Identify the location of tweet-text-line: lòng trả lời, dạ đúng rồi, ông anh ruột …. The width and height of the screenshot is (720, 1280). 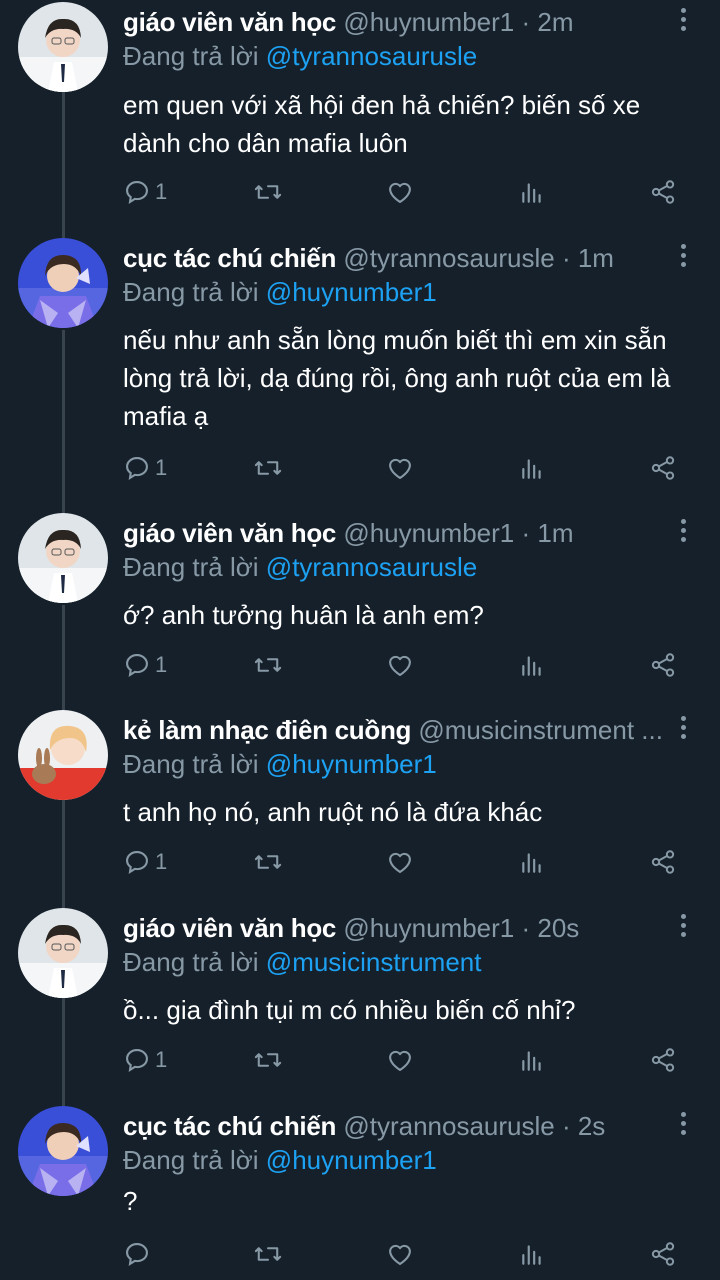
(397, 378).